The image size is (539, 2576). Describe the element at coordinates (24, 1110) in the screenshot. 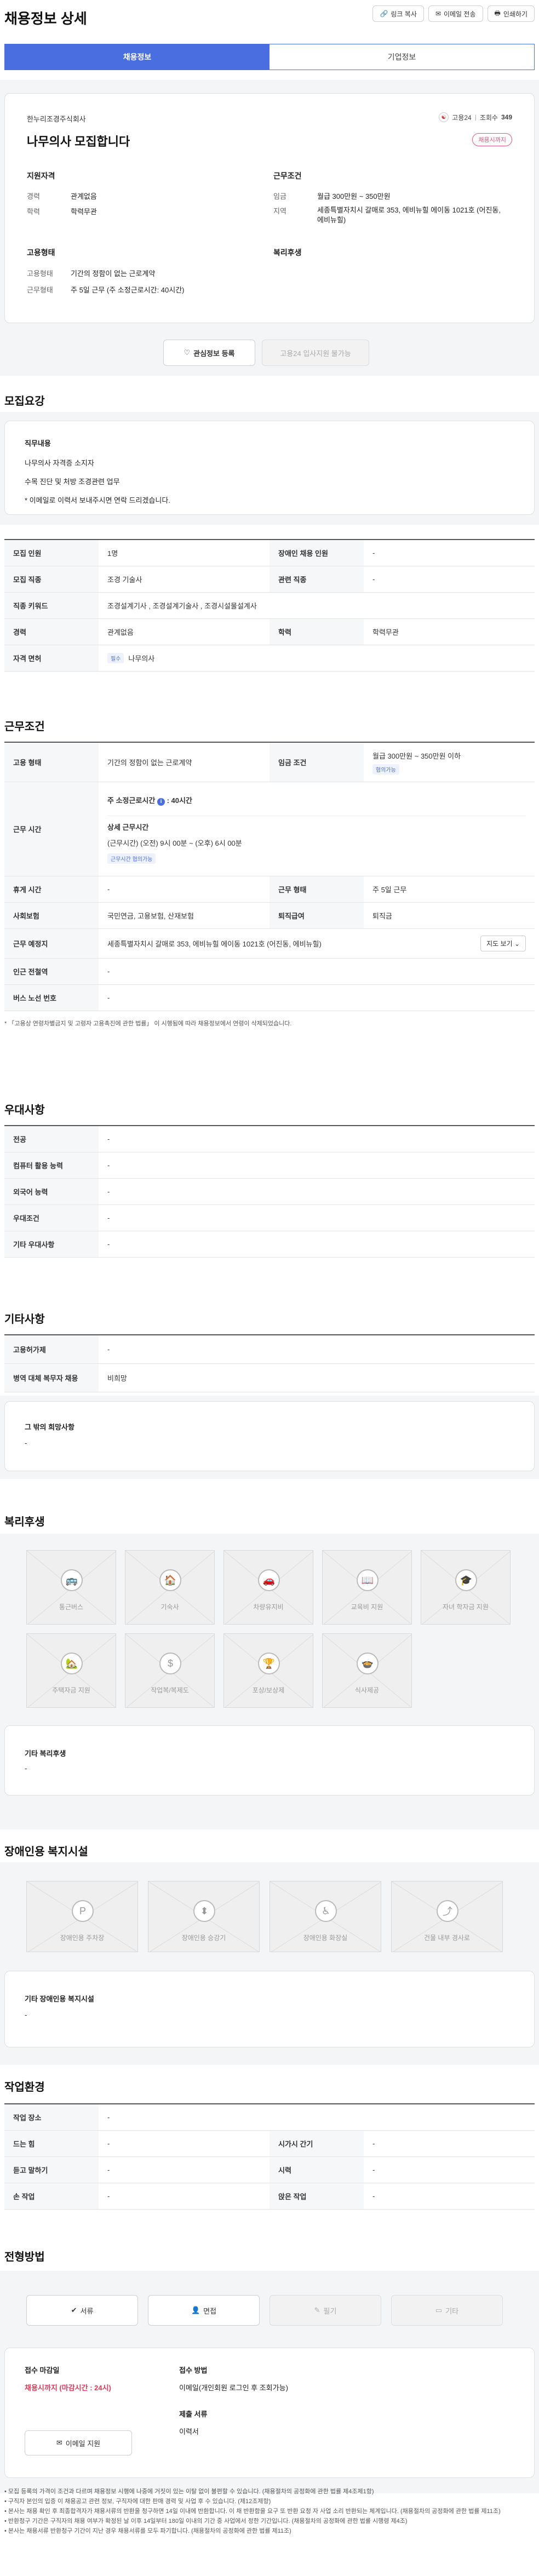

I see `preference-title: 우대사항` at that location.